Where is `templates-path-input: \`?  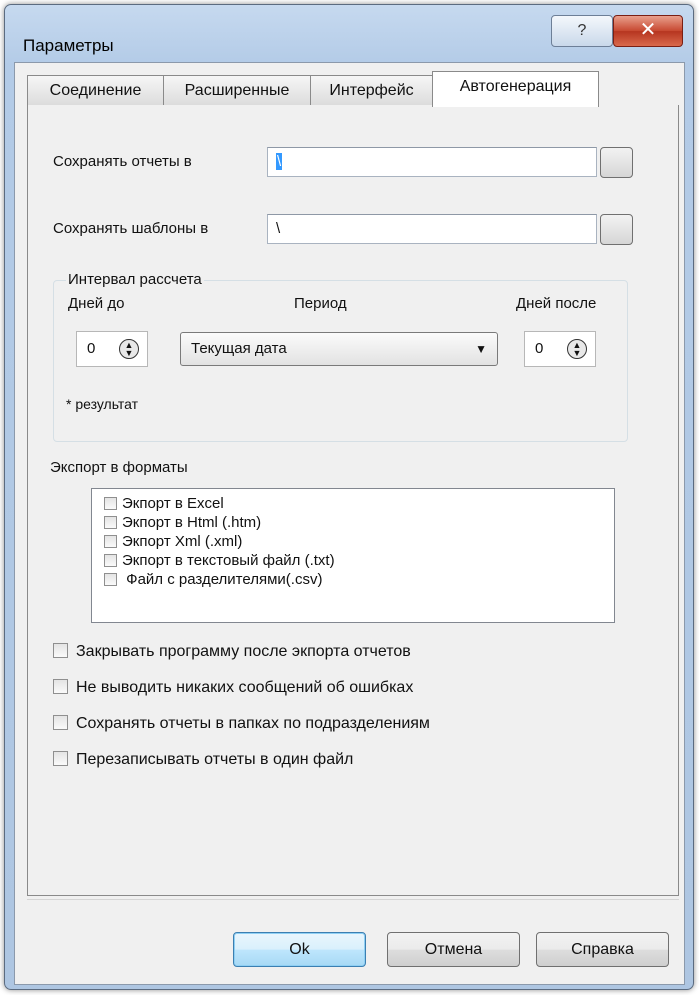 templates-path-input: \ is located at coordinates (432, 229).